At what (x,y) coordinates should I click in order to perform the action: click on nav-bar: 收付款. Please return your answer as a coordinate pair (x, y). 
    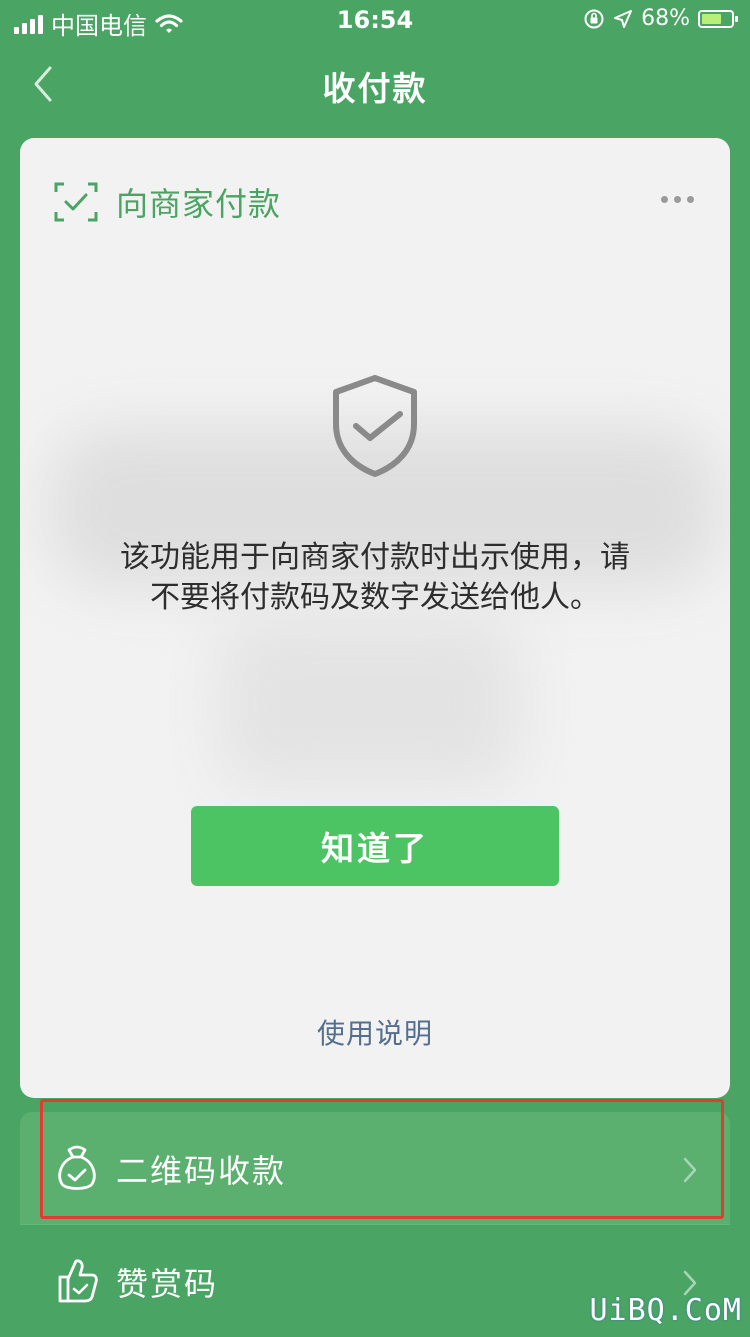
    Looking at the image, I should click on (375, 84).